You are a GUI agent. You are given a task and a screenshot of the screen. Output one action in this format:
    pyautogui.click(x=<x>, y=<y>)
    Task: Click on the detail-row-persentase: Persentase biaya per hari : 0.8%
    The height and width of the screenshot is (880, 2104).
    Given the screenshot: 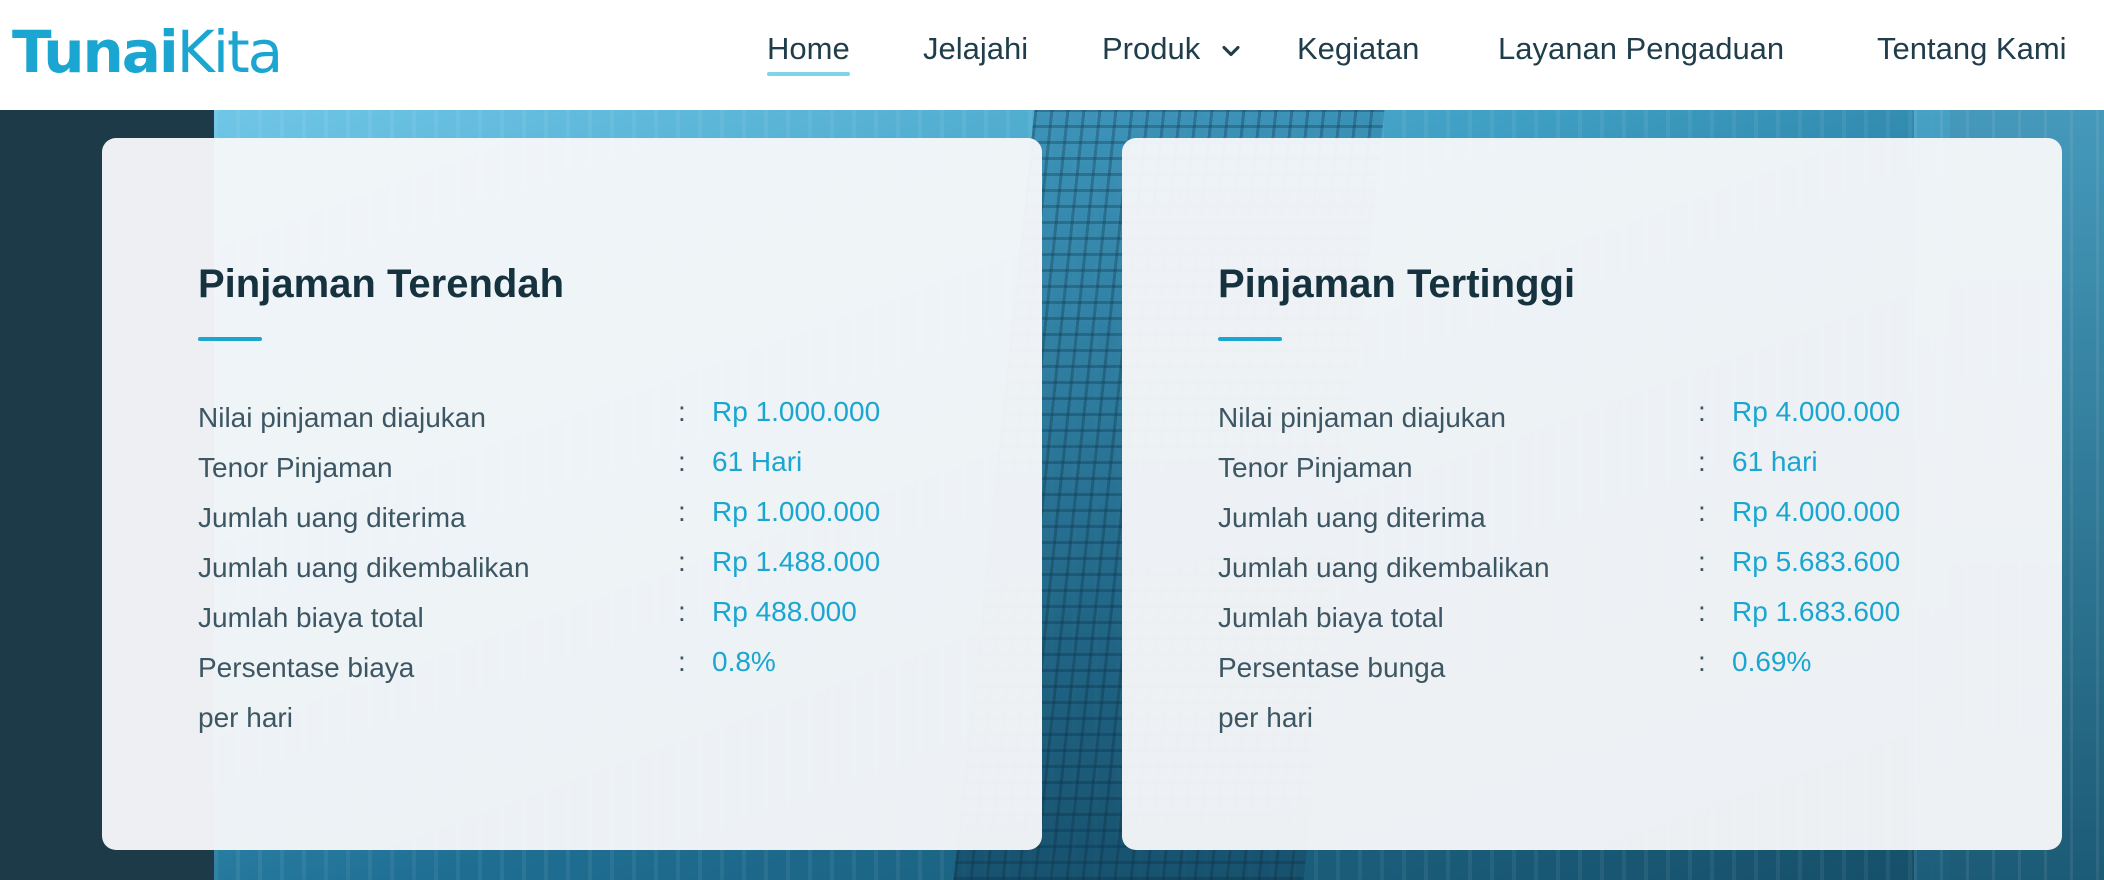 What is the action you would take?
    pyautogui.click(x=598, y=688)
    